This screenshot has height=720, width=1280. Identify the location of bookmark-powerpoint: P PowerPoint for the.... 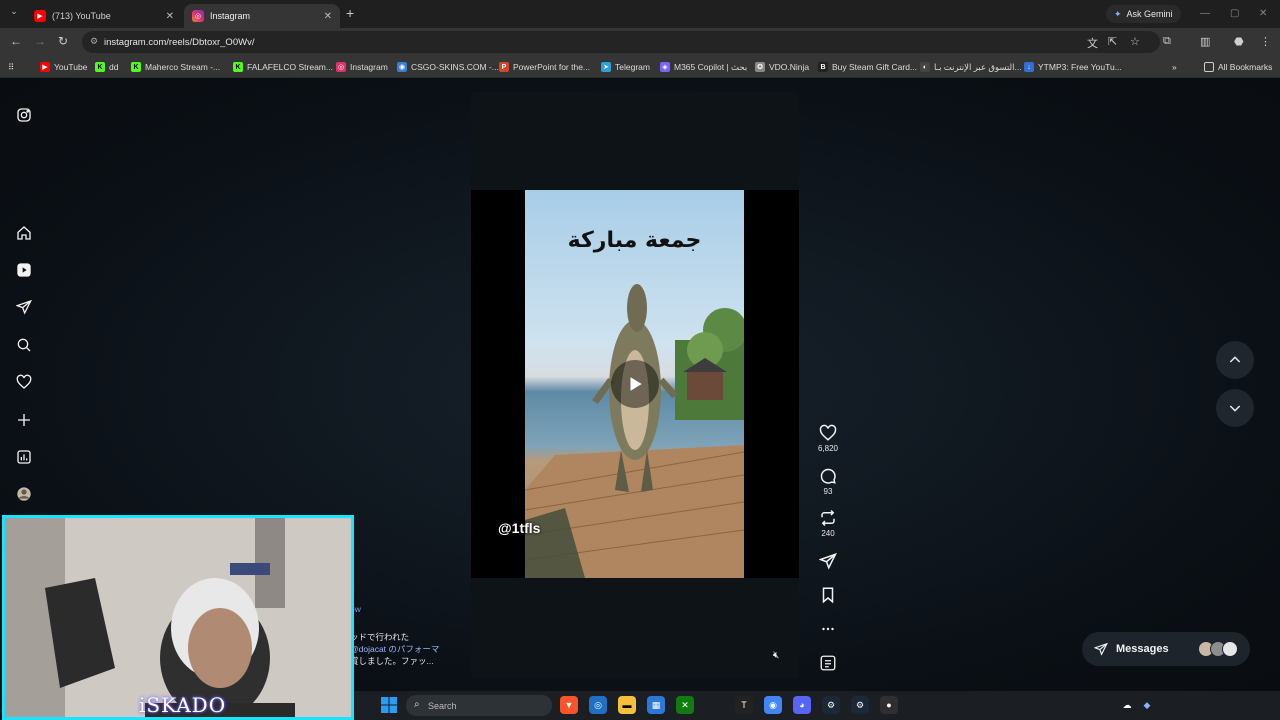
(544, 67).